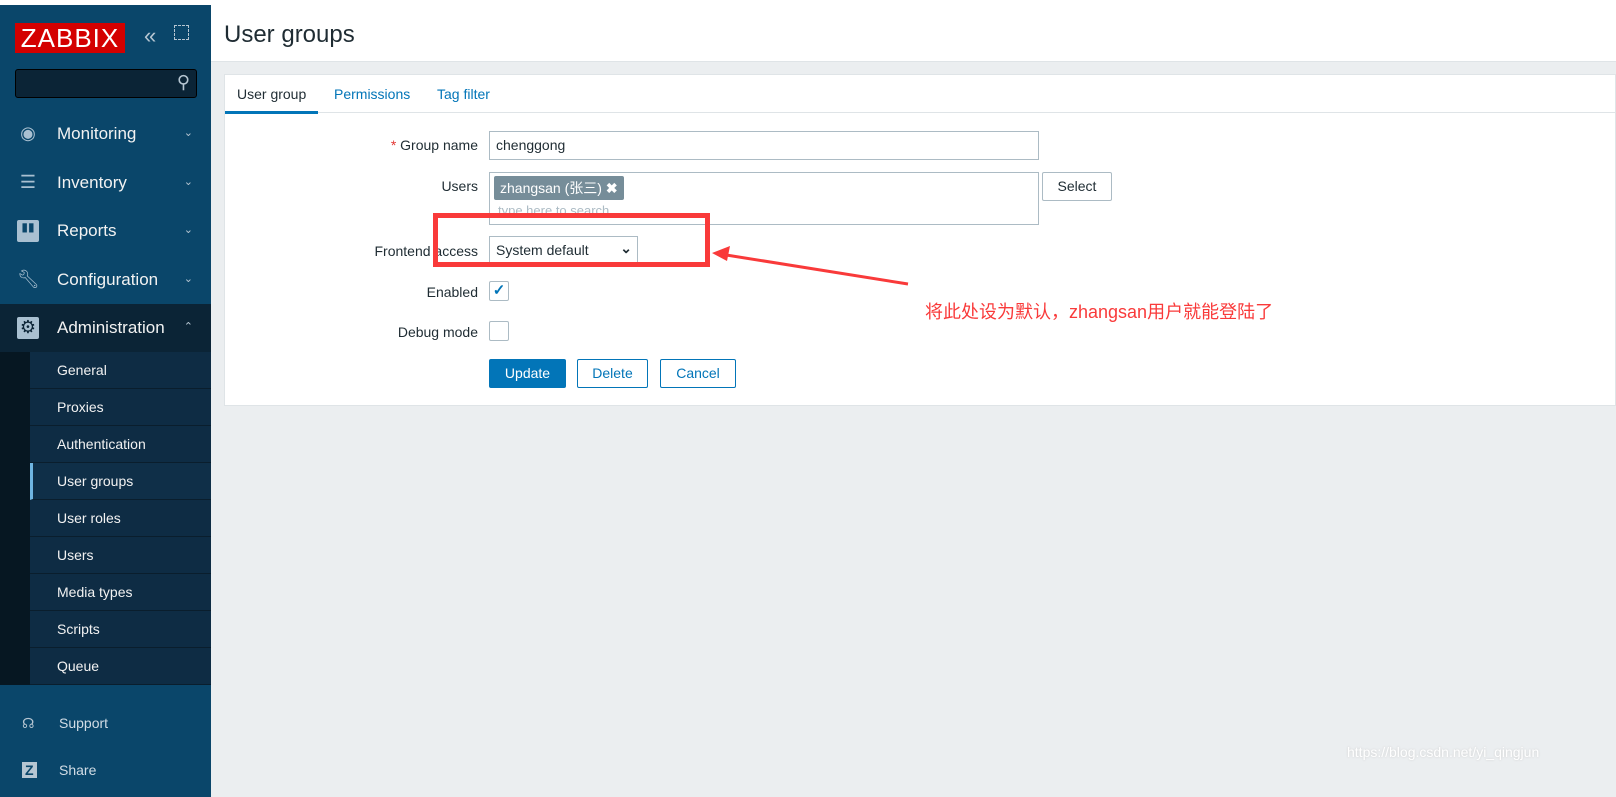 The width and height of the screenshot is (1616, 797). What do you see at coordinates (28, 279) in the screenshot?
I see `wrench-icon: 🔧︎` at bounding box center [28, 279].